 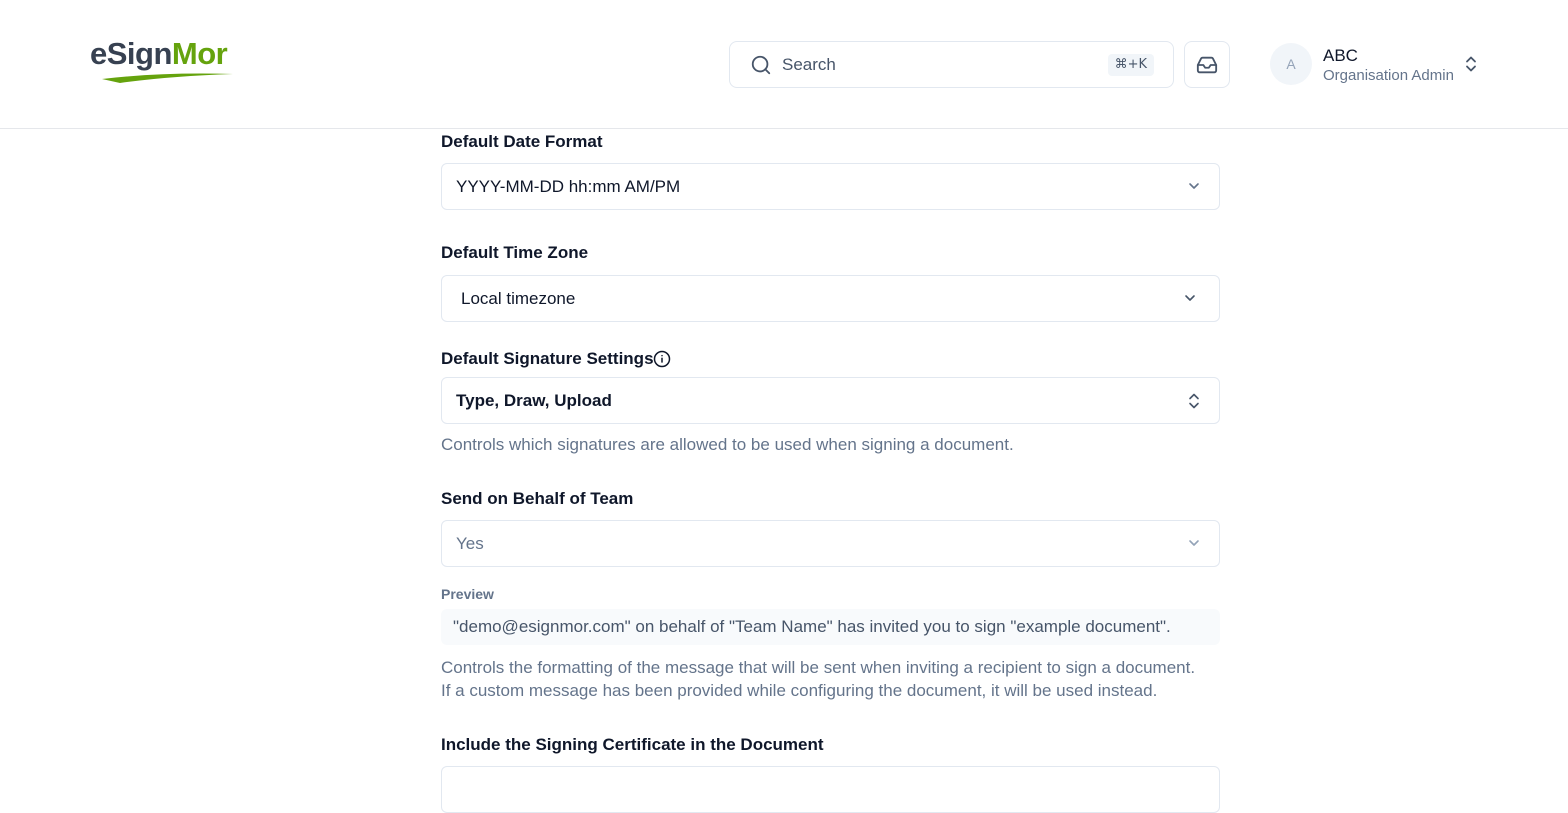 I want to click on user-name: ABC, so click(x=1340, y=55).